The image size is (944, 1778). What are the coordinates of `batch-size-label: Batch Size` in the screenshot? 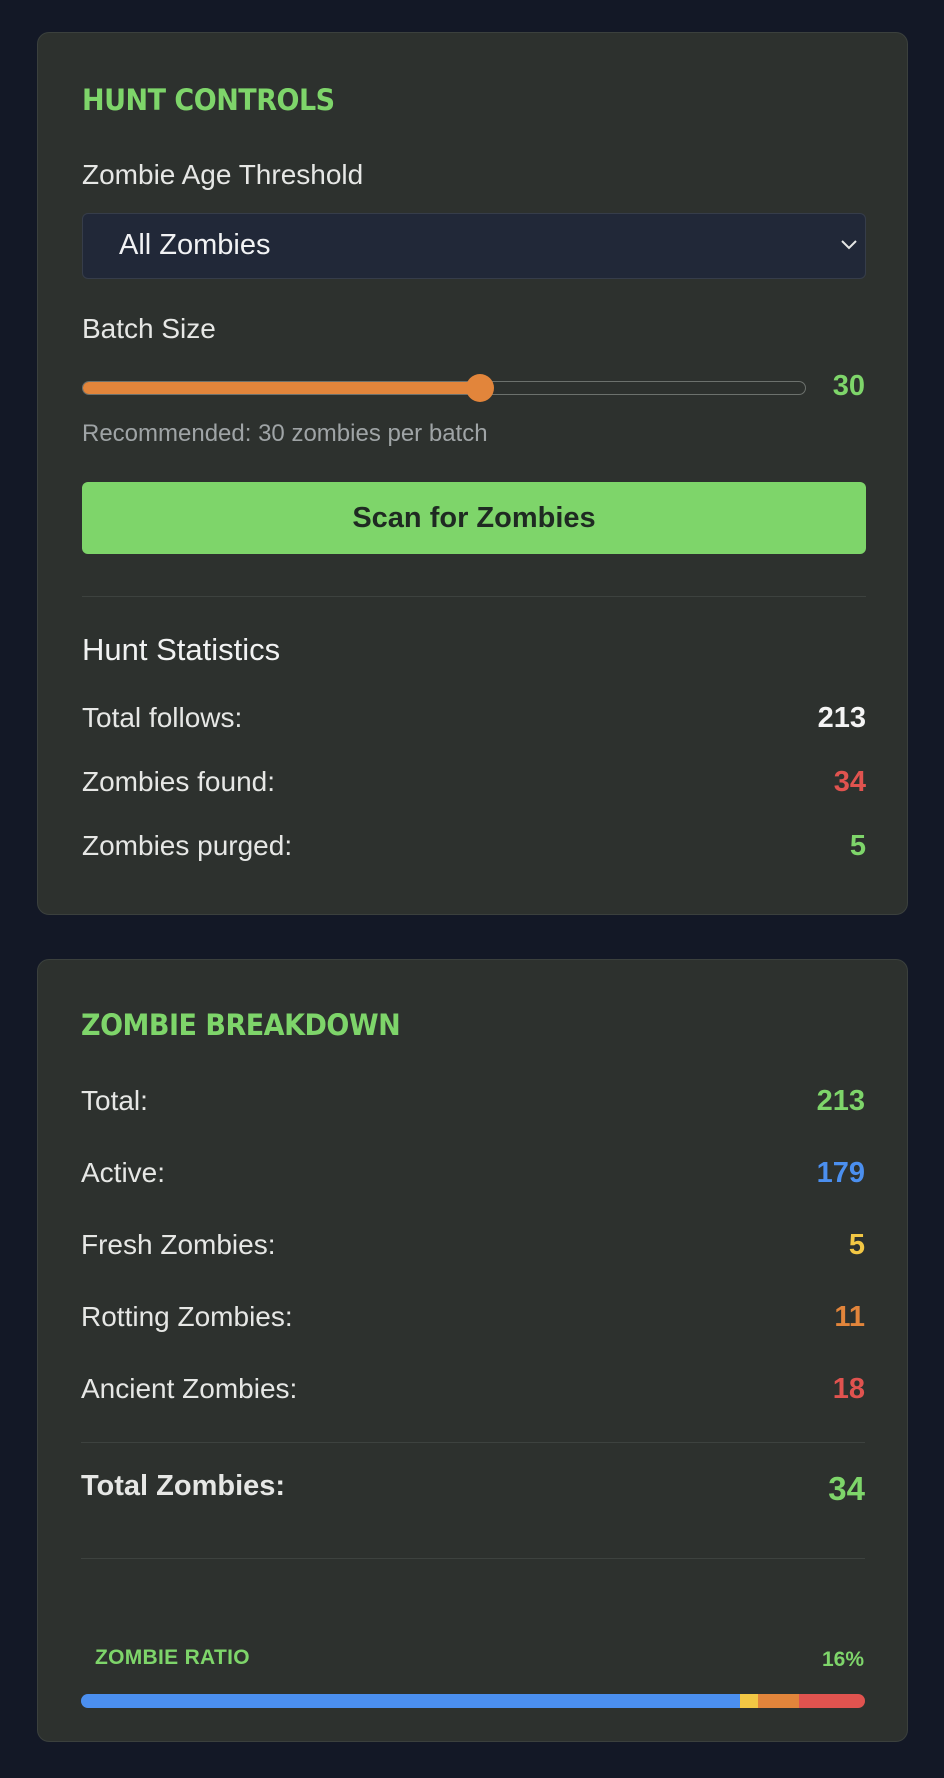 It's located at (149, 328).